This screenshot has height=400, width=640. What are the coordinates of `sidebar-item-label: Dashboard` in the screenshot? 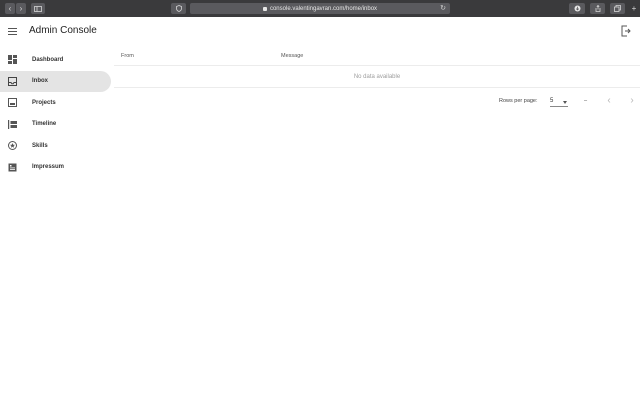 It's located at (48, 59).